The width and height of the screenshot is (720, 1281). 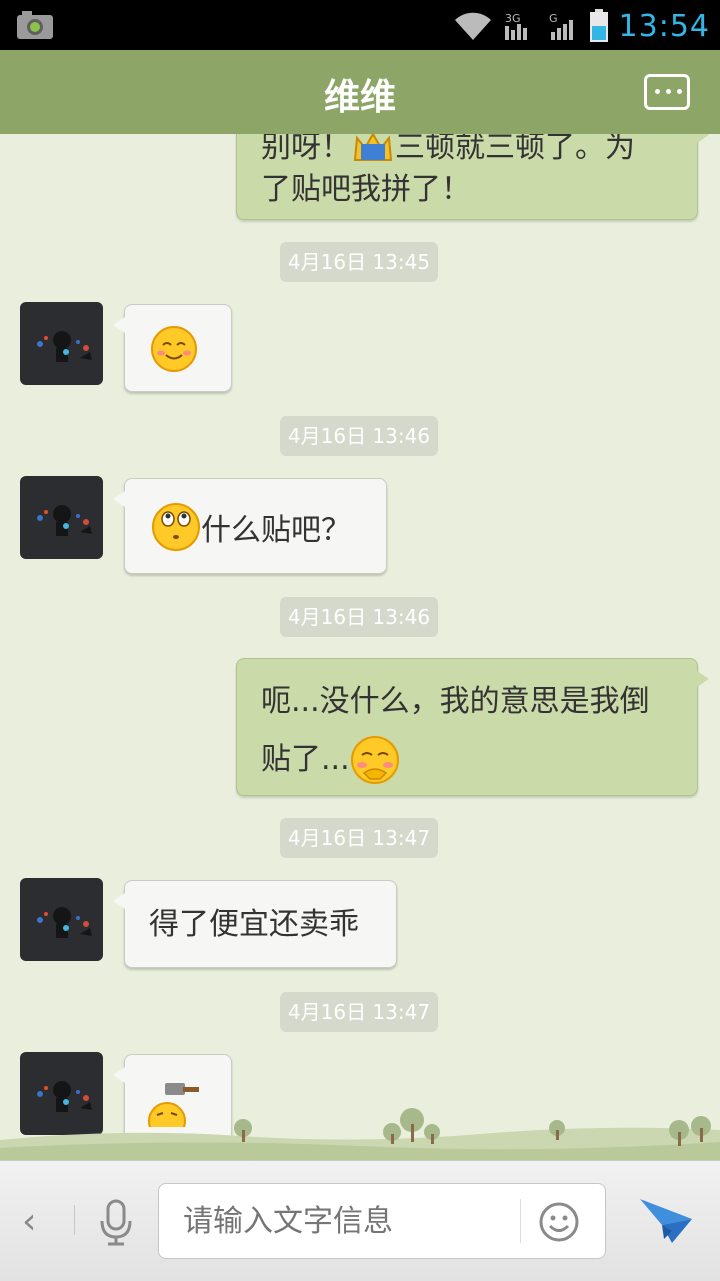 I want to click on clock: 13:54, so click(x=664, y=26).